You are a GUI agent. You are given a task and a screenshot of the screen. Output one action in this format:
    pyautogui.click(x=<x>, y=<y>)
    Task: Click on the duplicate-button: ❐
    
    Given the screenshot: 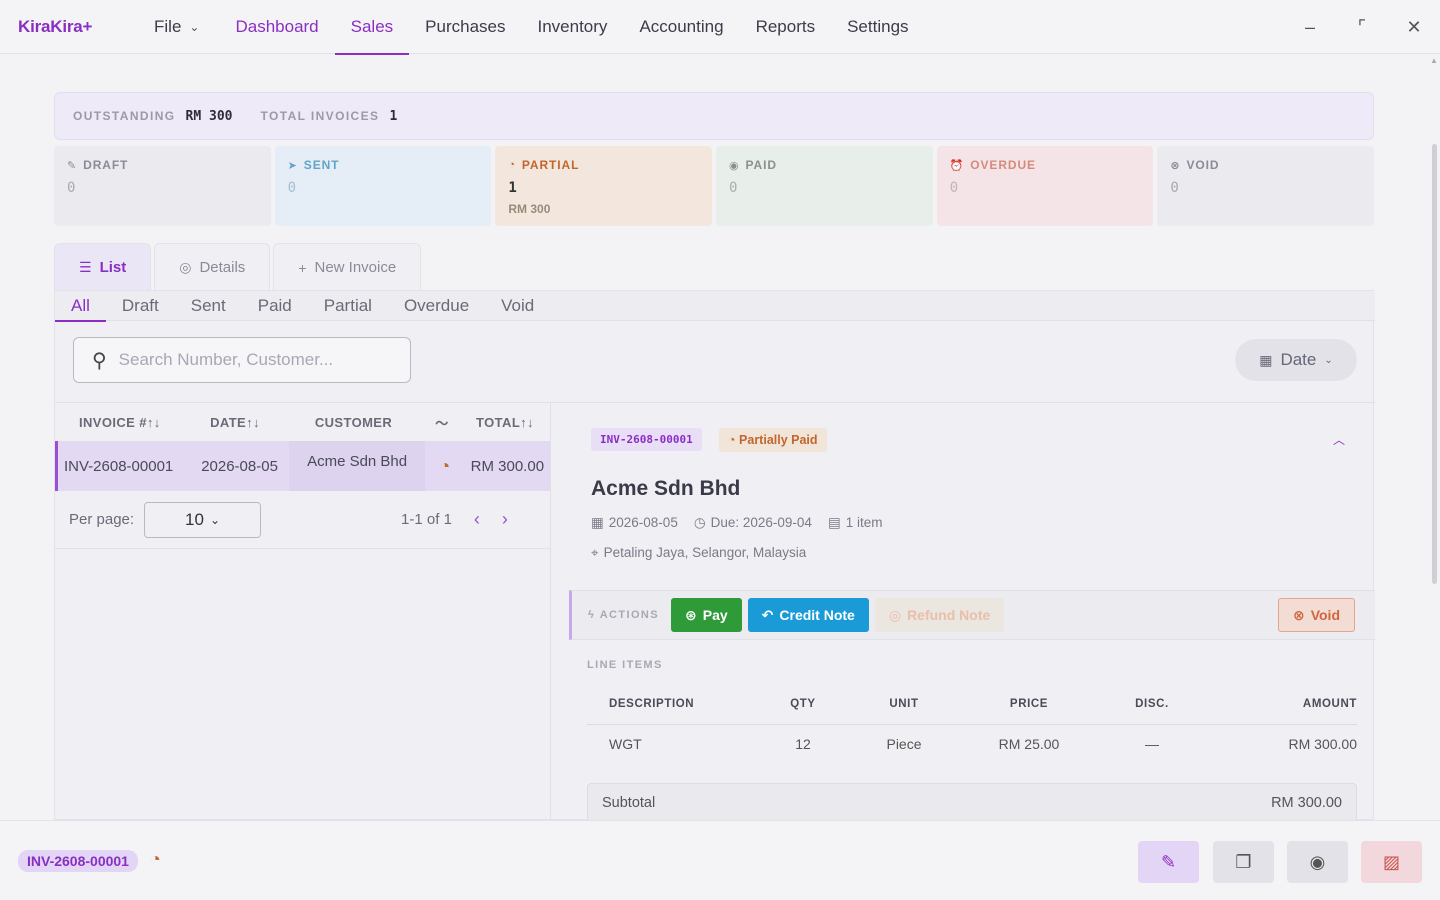 What is the action you would take?
    pyautogui.click(x=1243, y=862)
    